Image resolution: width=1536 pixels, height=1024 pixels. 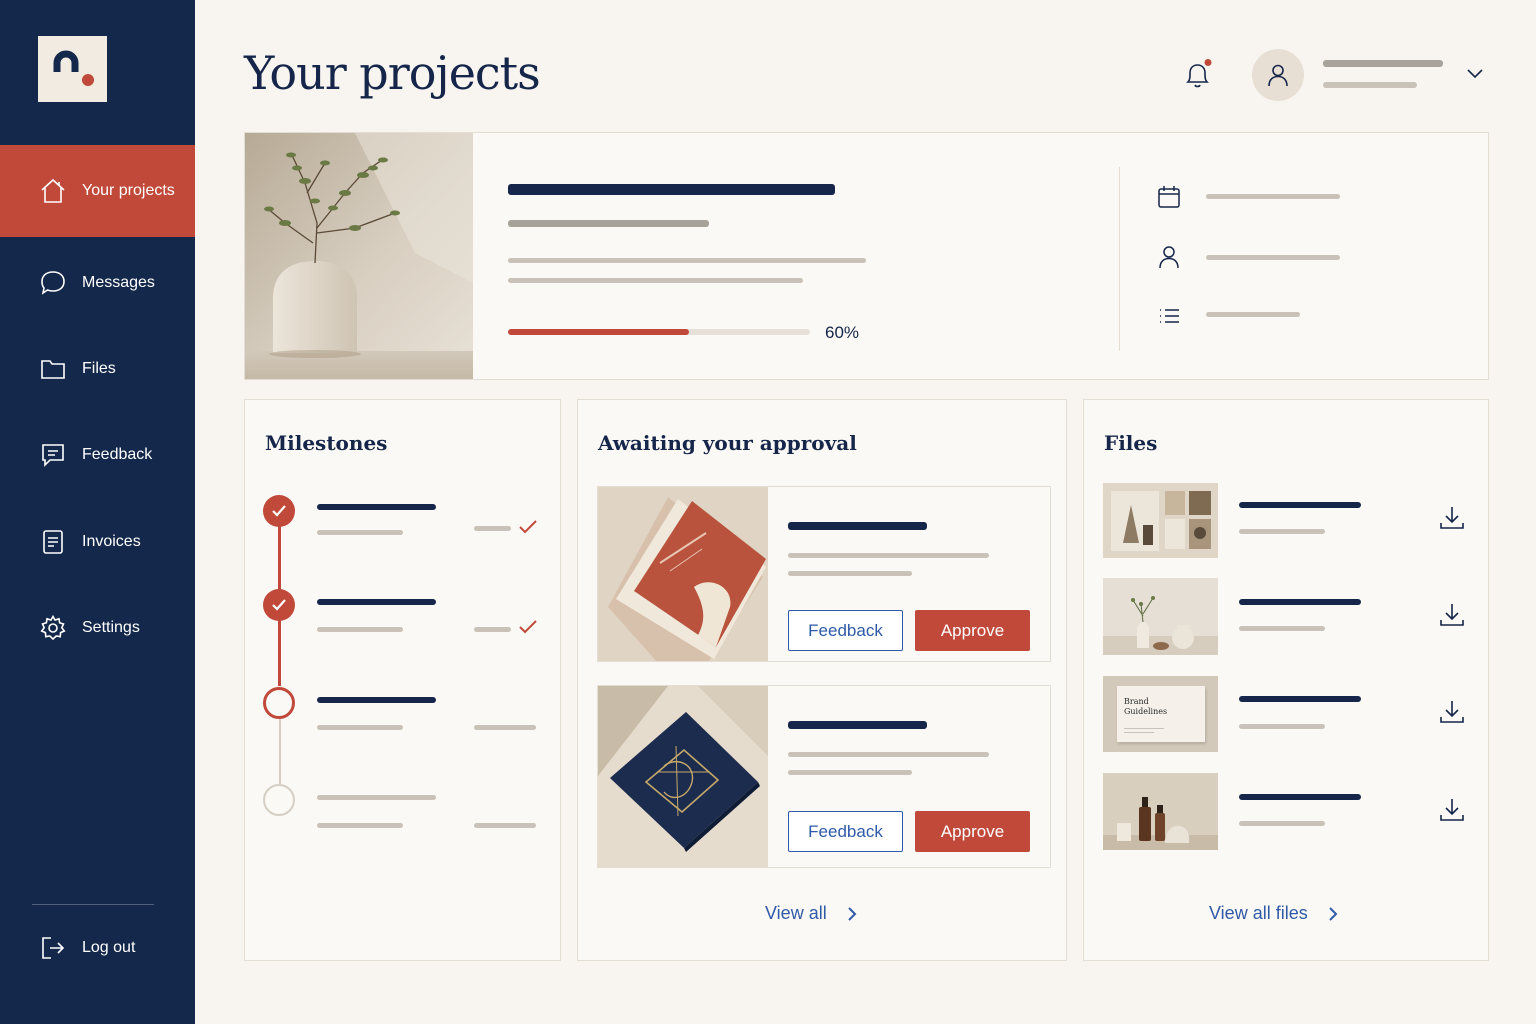 What do you see at coordinates (280, 751) in the screenshot?
I see `milestone-connector` at bounding box center [280, 751].